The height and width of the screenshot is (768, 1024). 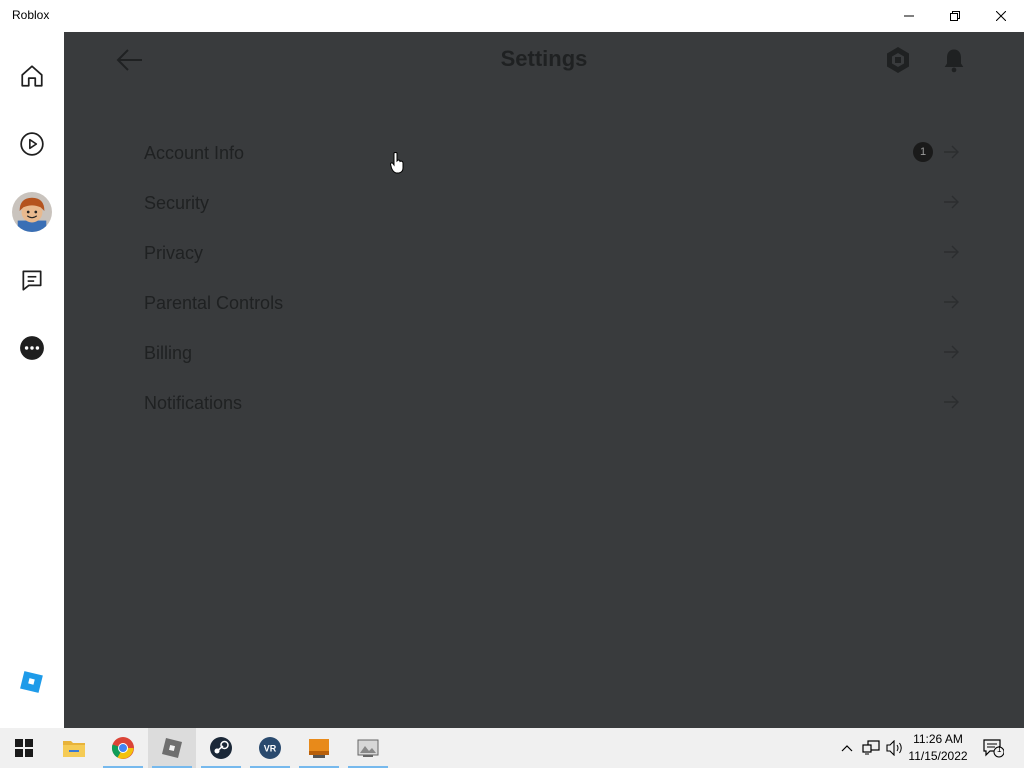 I want to click on robux-icon, so click(x=898, y=60).